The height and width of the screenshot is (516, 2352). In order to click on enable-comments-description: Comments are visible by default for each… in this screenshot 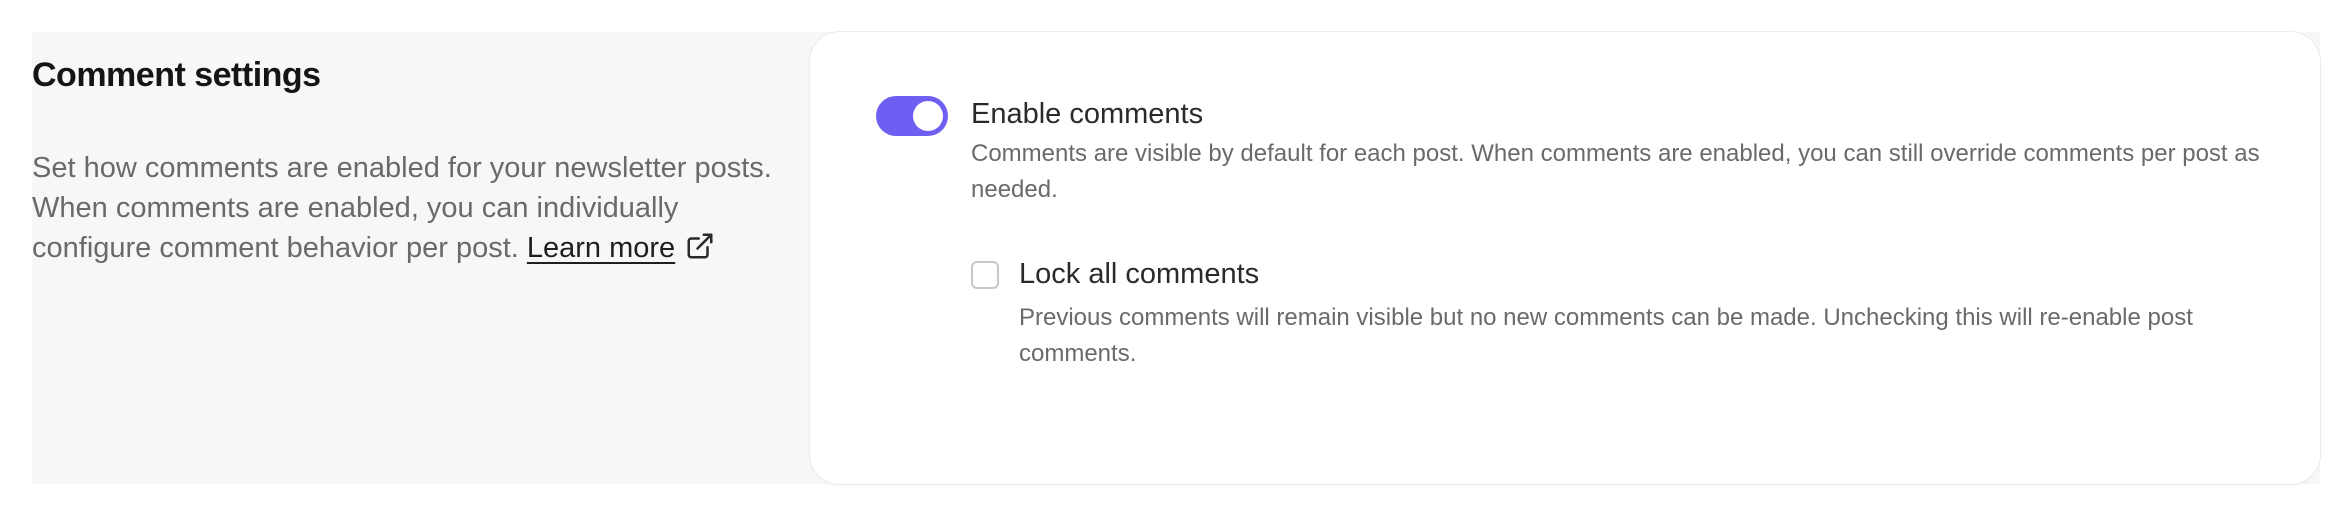, I will do `click(1615, 171)`.